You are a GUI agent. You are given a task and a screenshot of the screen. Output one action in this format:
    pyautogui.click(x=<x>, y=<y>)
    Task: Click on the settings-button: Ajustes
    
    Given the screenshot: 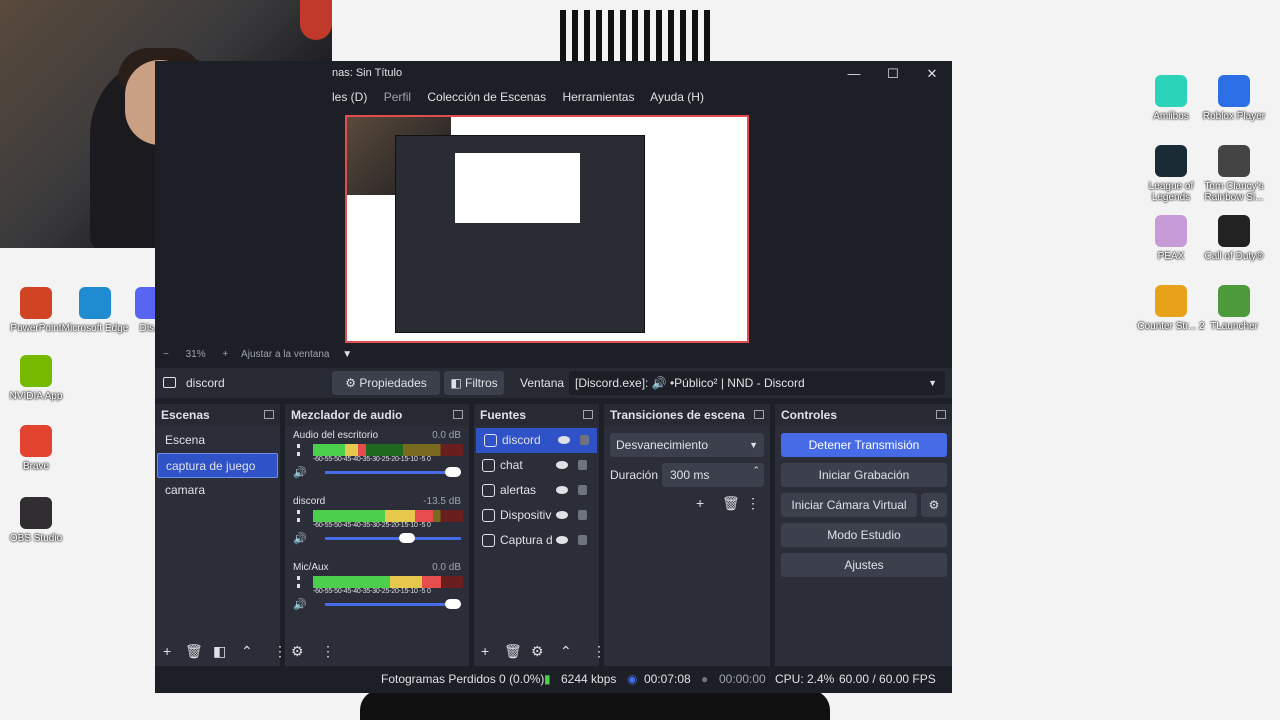 What is the action you would take?
    pyautogui.click(x=864, y=565)
    